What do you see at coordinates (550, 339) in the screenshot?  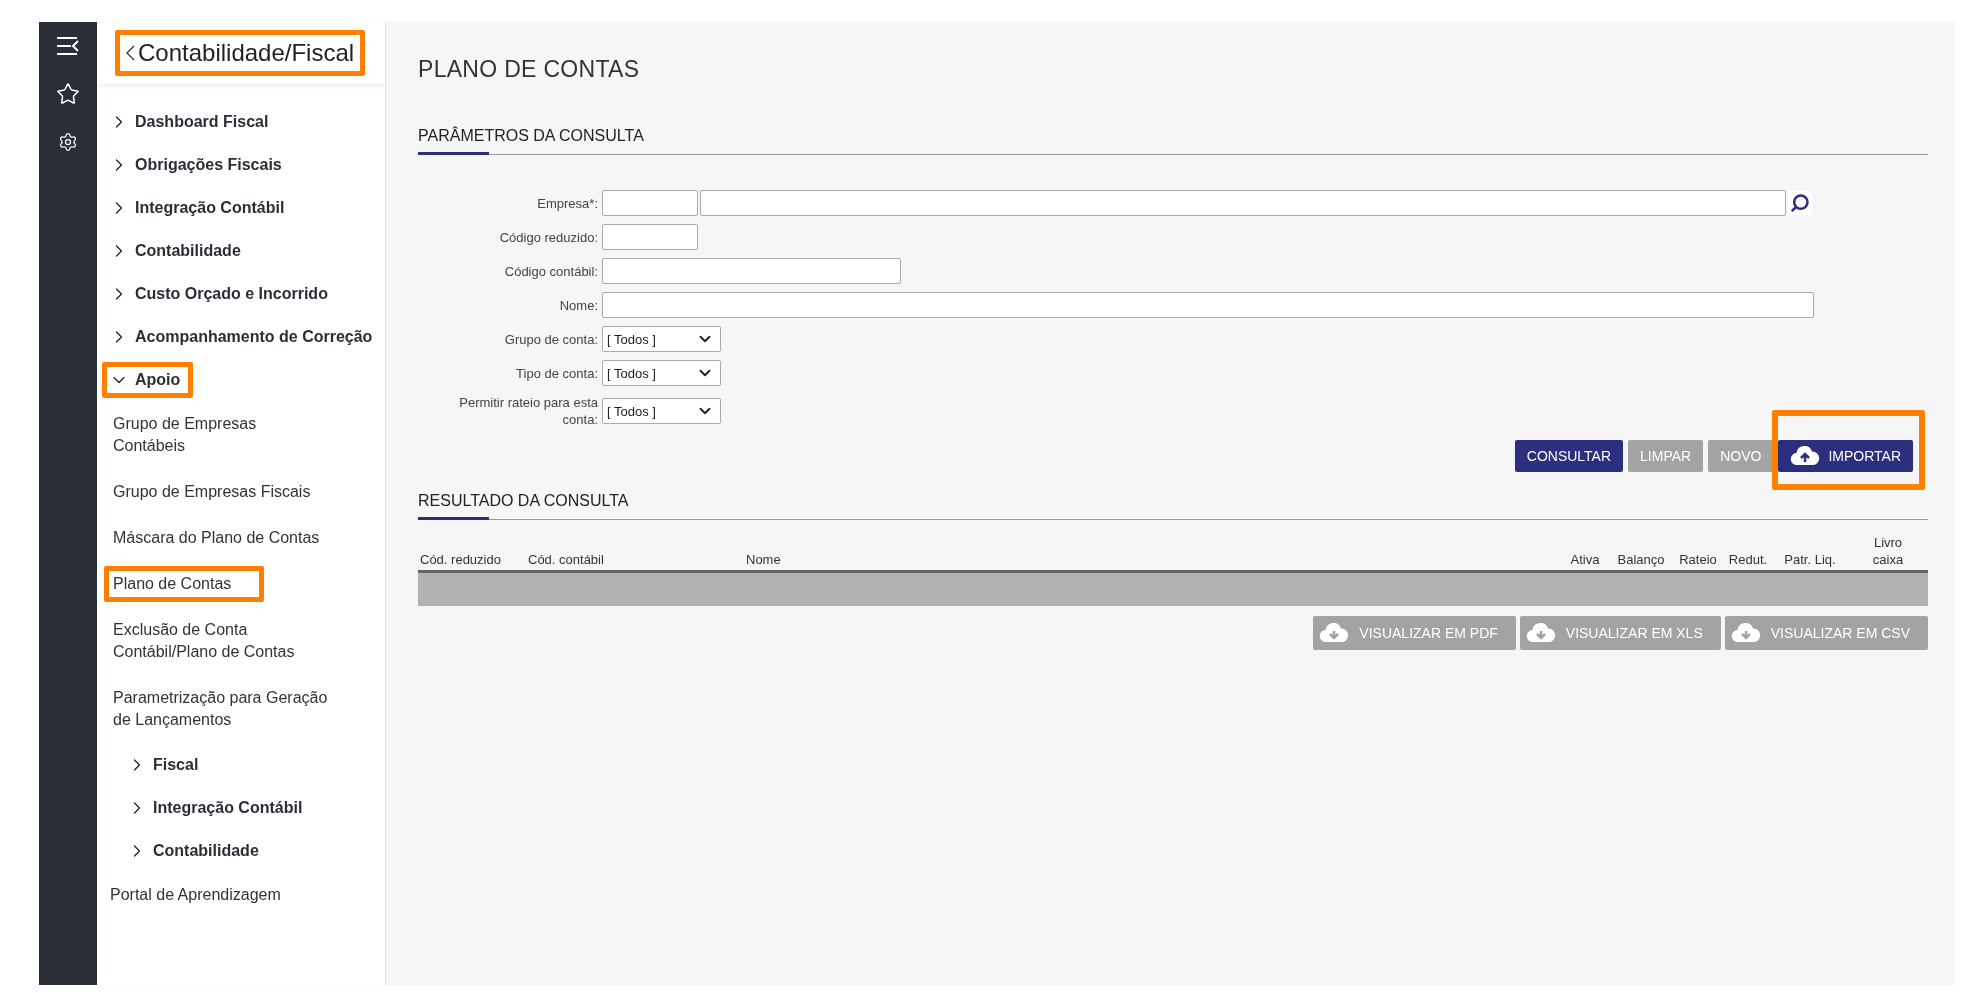 I see `field-label: Grupo de conta:` at bounding box center [550, 339].